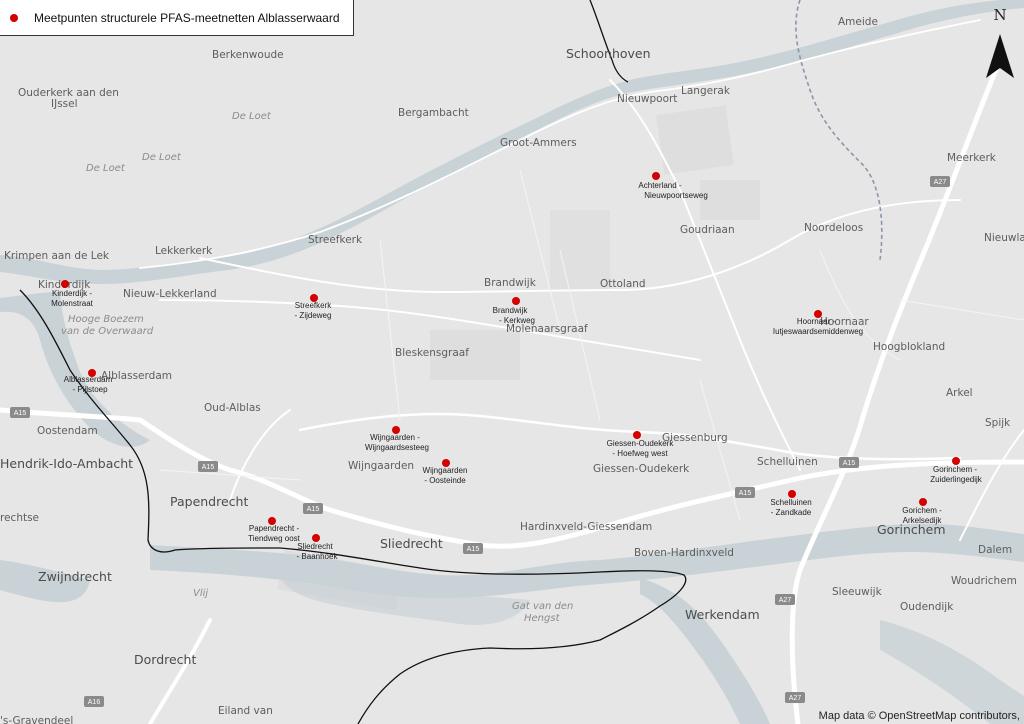  Describe the element at coordinates (335, 240) in the screenshot. I see `place-streefkerk: Streefkerk` at that location.